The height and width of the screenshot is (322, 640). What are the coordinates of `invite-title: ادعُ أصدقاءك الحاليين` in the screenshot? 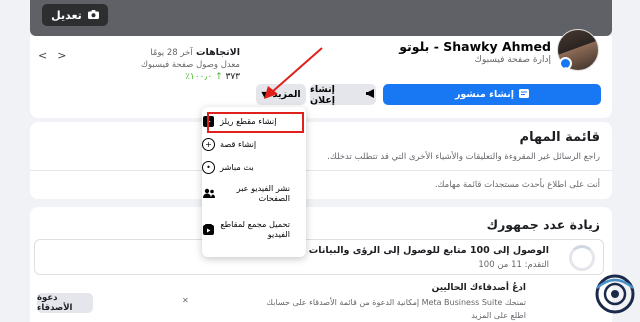 It's located at (478, 288).